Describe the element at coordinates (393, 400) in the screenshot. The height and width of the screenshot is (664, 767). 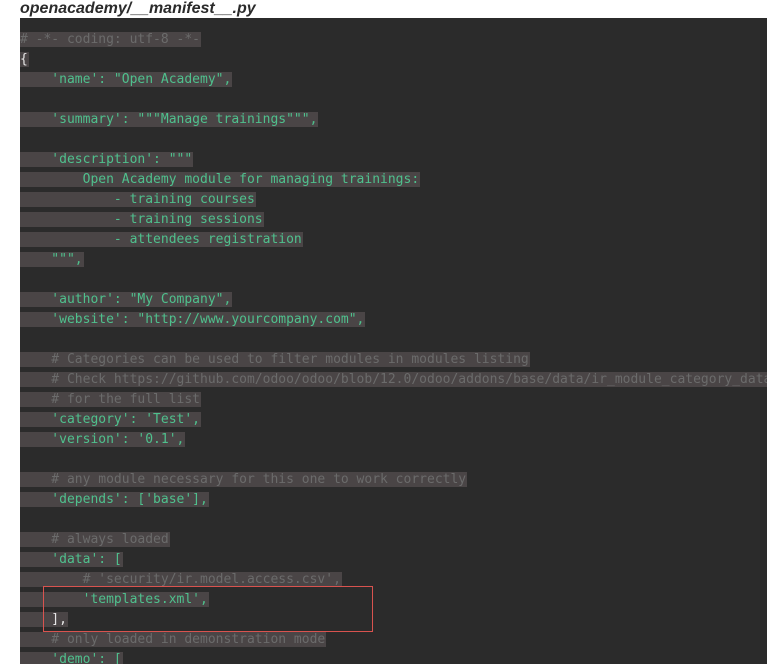
I see `code-line: # for the full list` at that location.